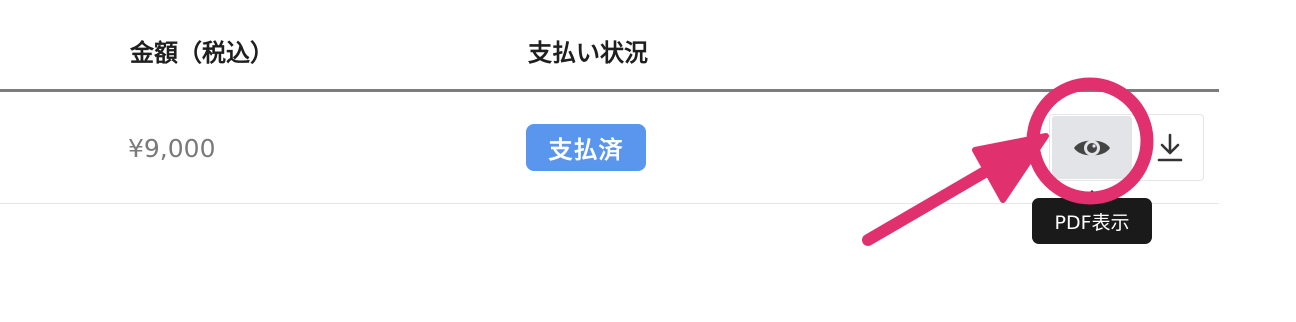  What do you see at coordinates (955, 189) in the screenshot?
I see `pointer-arrow-icon` at bounding box center [955, 189].